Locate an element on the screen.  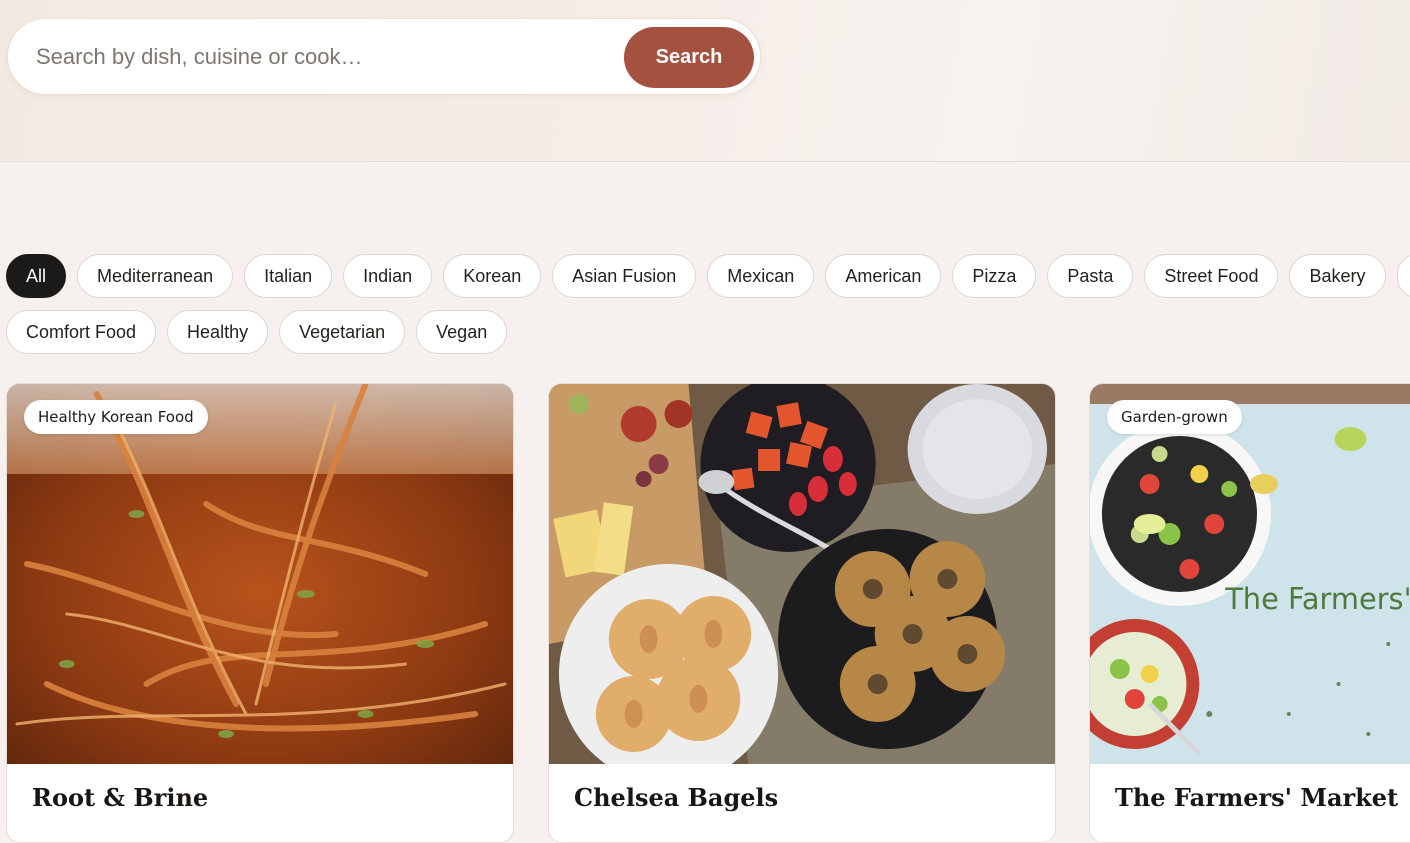
card-title: Chelsea Bagels is located at coordinates (676, 797).